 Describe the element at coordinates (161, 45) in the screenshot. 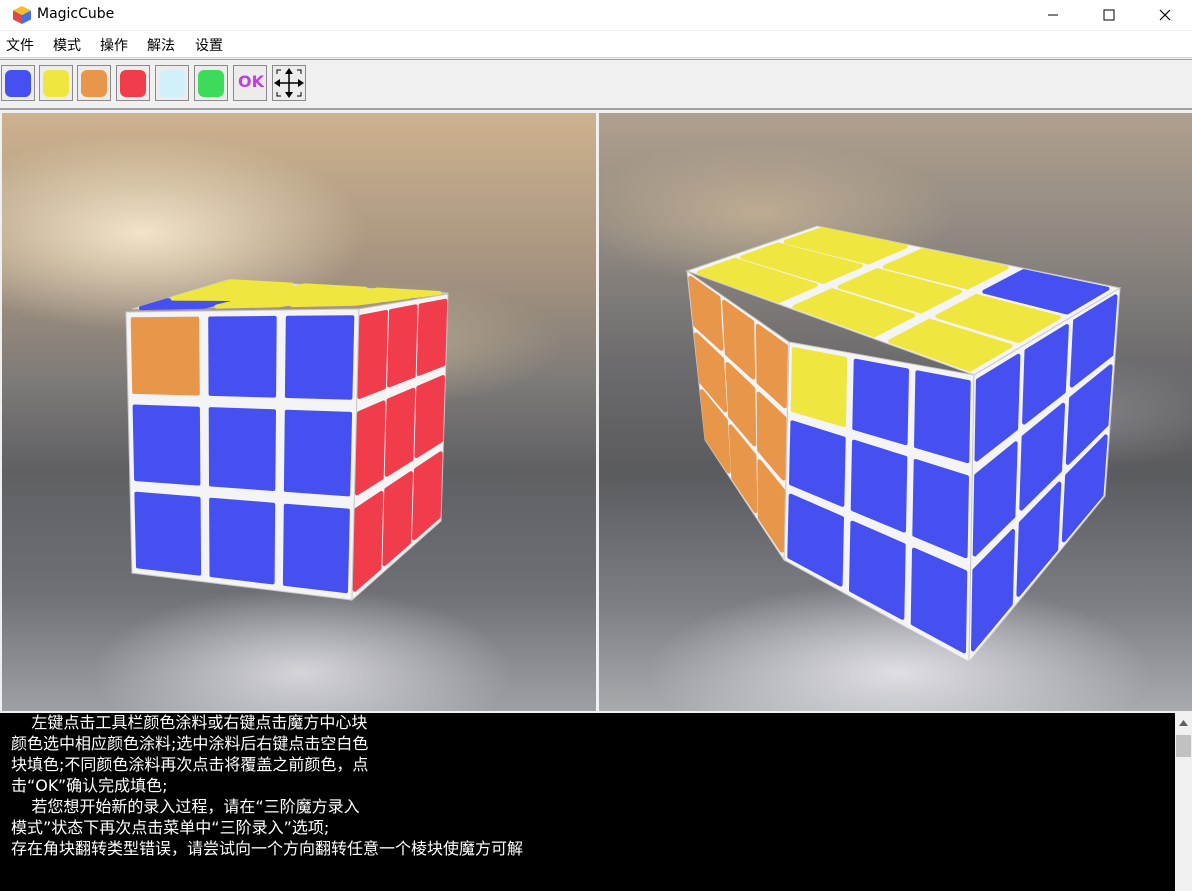

I see `menu-solve: 解法` at that location.